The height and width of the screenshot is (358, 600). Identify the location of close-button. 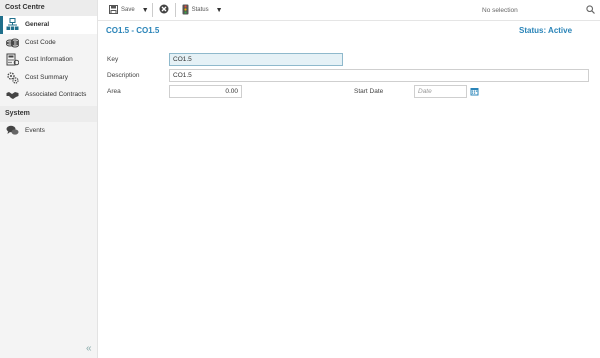
(164, 10).